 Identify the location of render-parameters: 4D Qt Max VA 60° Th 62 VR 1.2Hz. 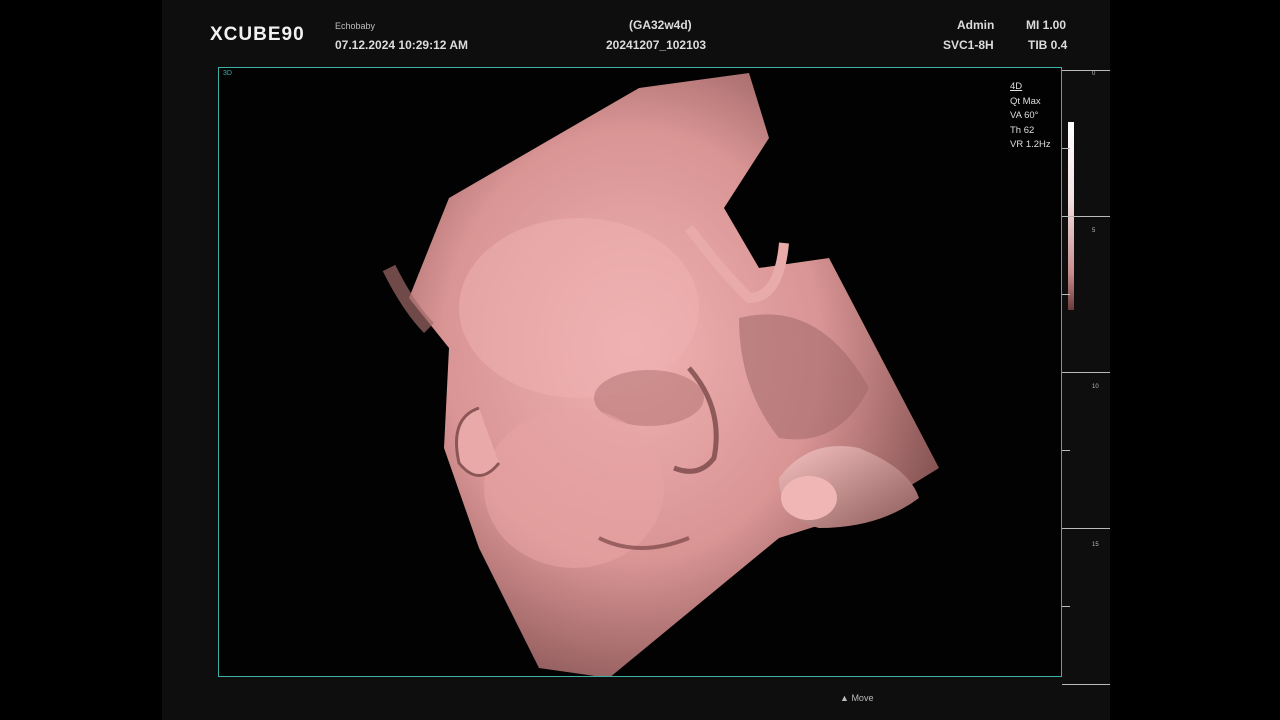
(1030, 116).